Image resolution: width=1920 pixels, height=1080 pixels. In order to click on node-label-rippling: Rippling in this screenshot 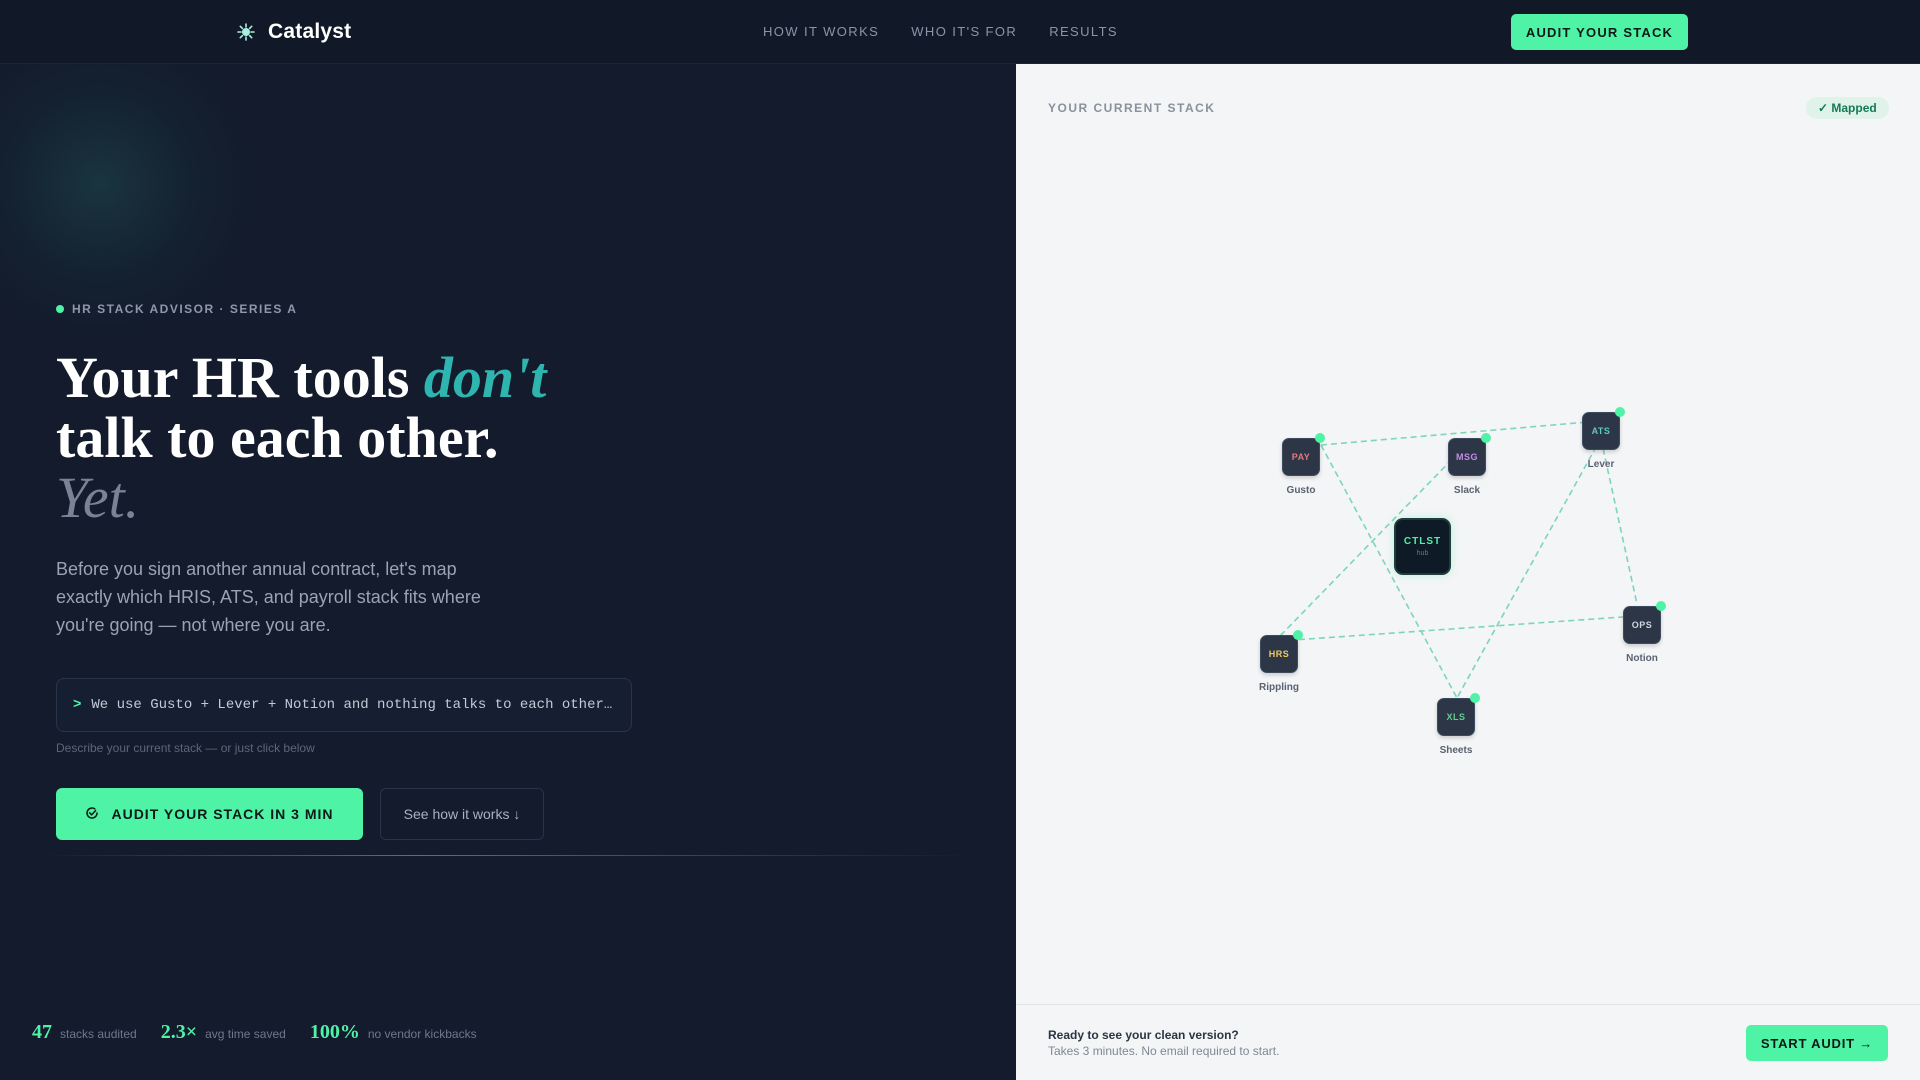, I will do `click(1279, 687)`.